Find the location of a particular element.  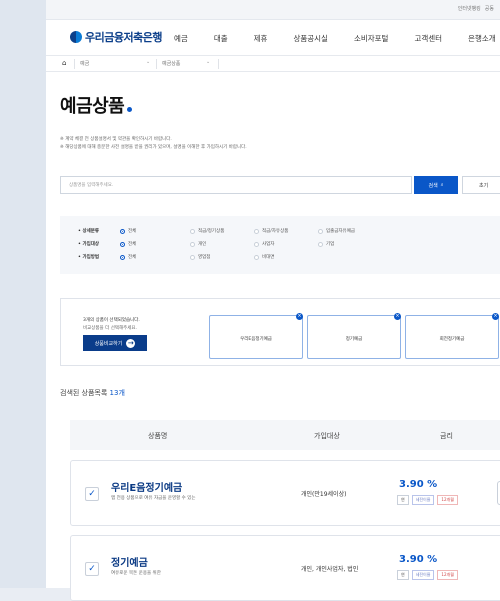

radio-option: 개인 is located at coordinates (198, 244).